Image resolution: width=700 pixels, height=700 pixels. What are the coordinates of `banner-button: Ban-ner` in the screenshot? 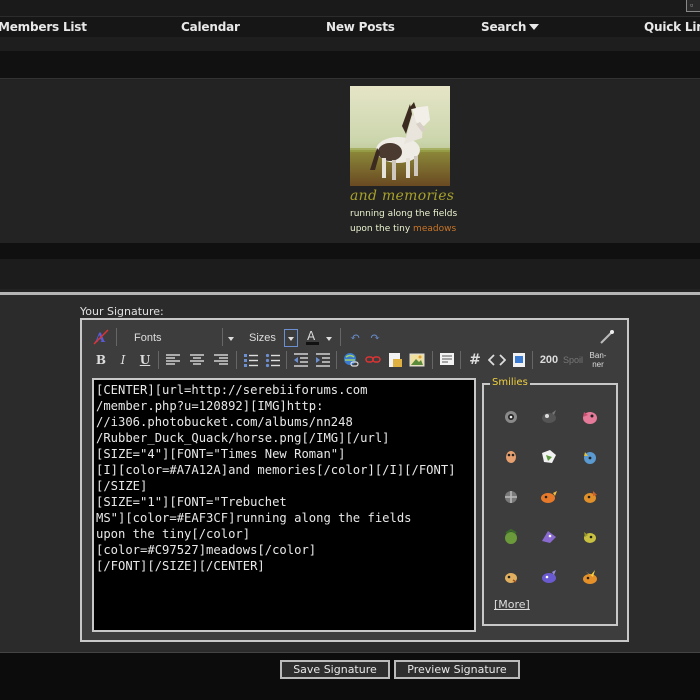 It's located at (598, 360).